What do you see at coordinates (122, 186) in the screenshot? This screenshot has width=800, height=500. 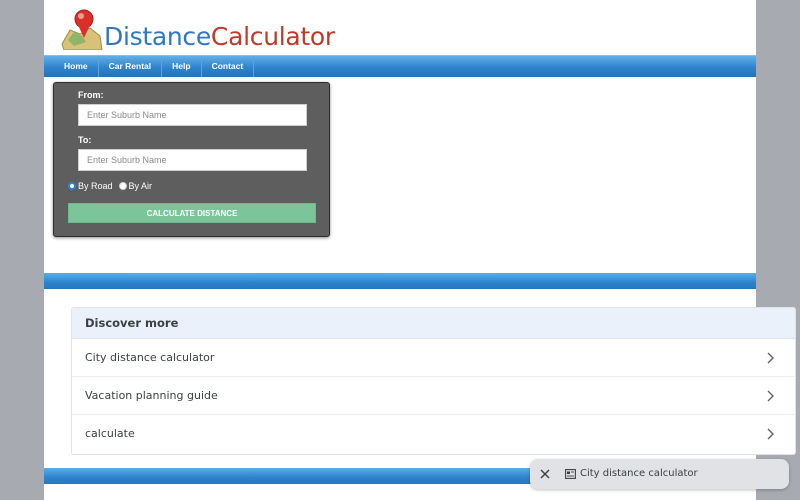 I see `by-air-radio` at bounding box center [122, 186].